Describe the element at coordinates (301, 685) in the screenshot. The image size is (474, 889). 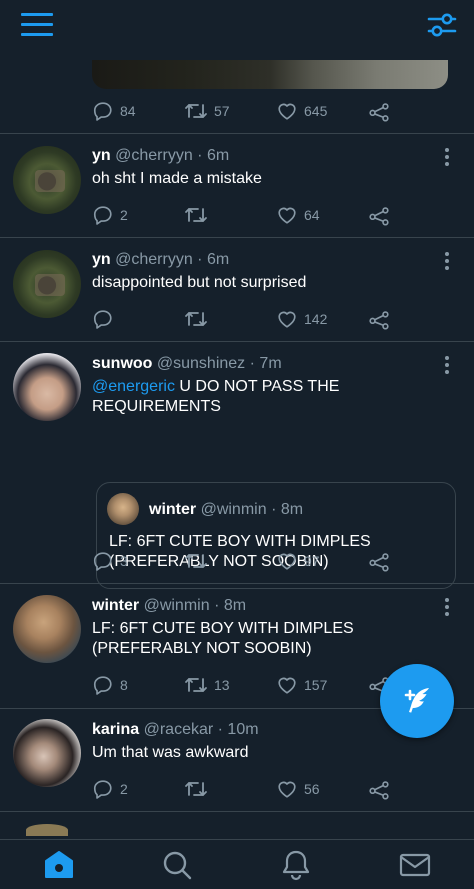
I see `like-button: 157` at that location.